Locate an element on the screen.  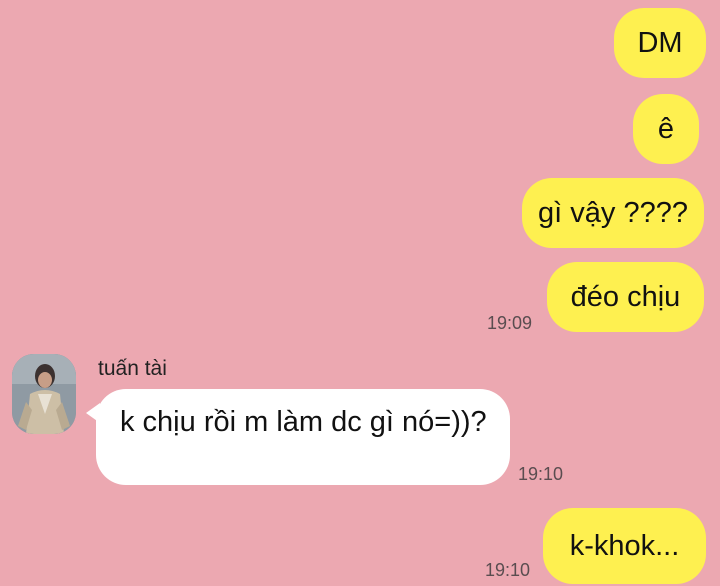
incoming-message-bubble: k chịu rồi m làm dc gì nó=))? is located at coordinates (298, 437).